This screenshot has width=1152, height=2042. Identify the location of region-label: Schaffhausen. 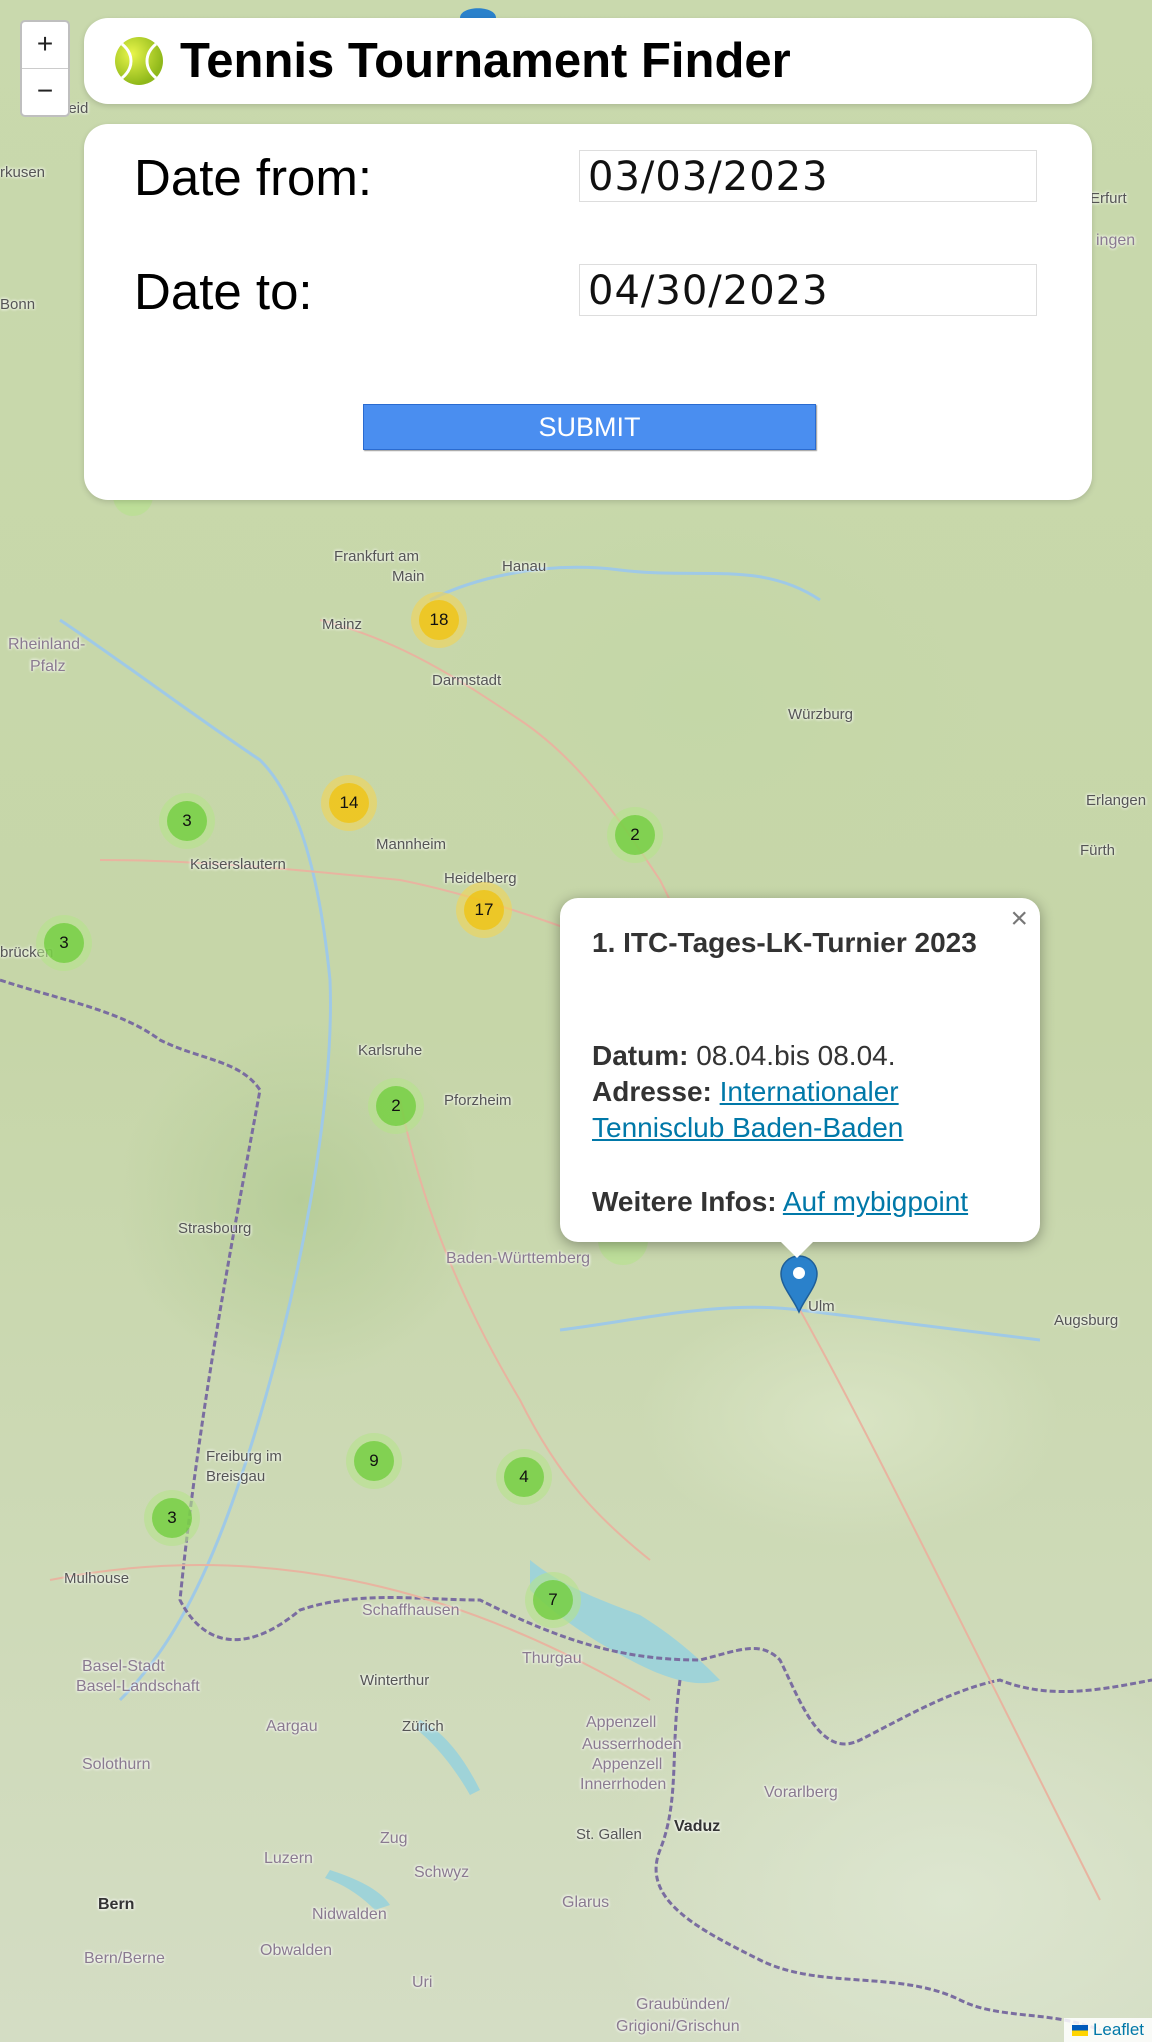
(411, 1610).